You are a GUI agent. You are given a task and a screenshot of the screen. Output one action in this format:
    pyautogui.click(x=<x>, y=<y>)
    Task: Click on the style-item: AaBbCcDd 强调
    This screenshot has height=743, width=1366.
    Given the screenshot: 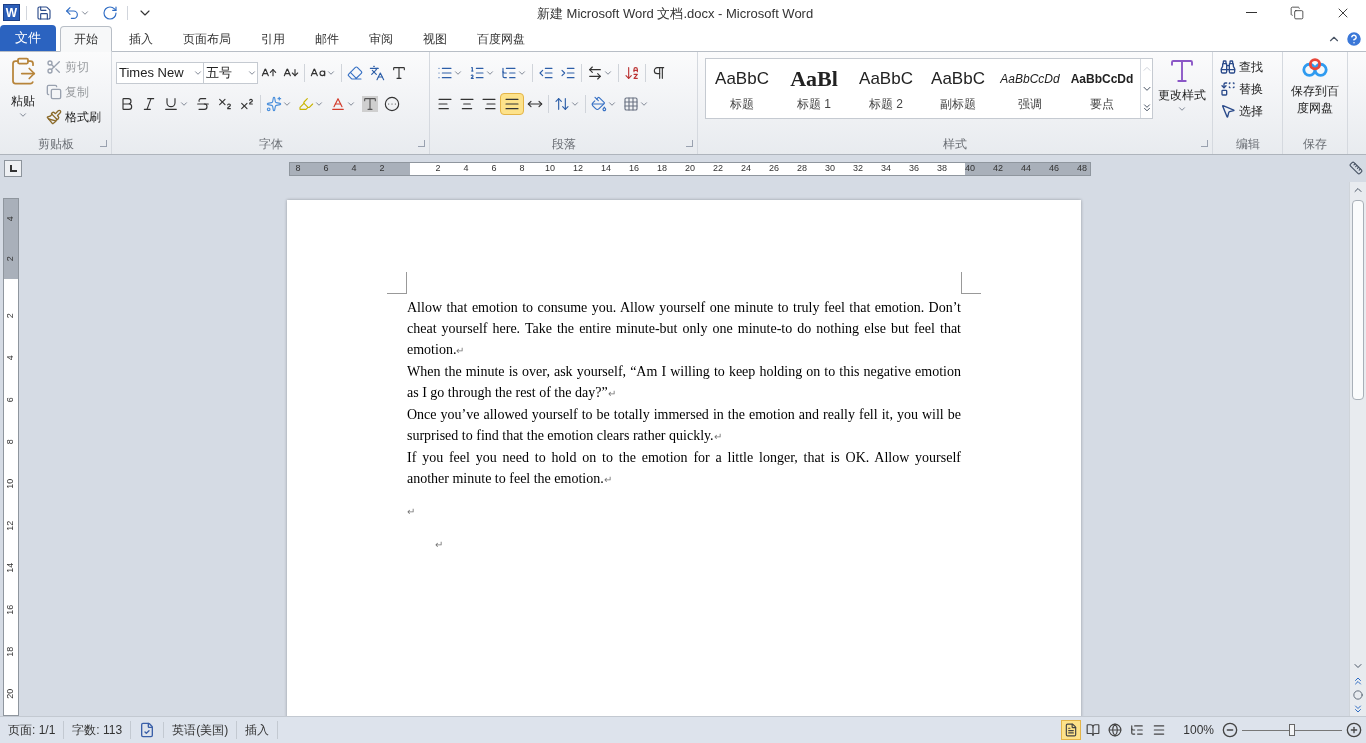 What is the action you would take?
    pyautogui.click(x=1030, y=88)
    